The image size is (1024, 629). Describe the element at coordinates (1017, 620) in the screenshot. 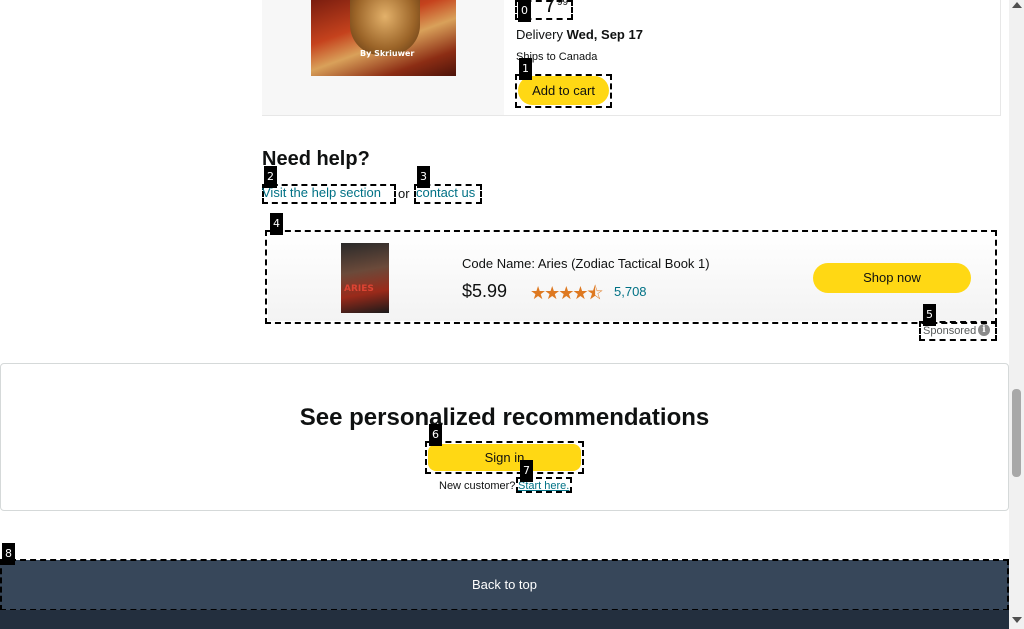

I see `scroll-down-arrow-icon` at that location.